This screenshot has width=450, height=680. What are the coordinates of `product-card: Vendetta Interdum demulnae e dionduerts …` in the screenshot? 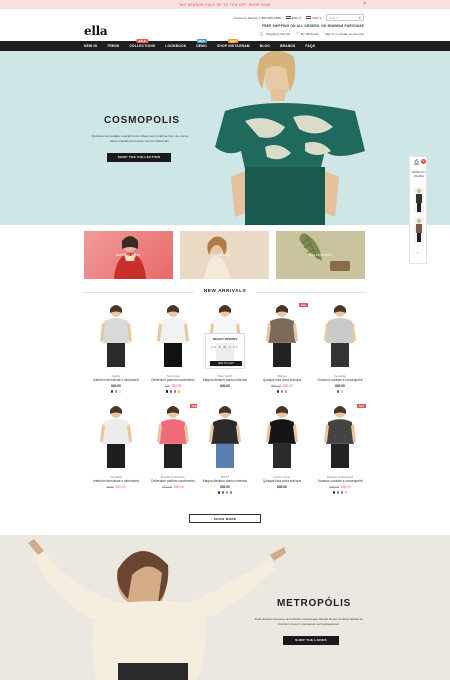 It's located at (116, 454).